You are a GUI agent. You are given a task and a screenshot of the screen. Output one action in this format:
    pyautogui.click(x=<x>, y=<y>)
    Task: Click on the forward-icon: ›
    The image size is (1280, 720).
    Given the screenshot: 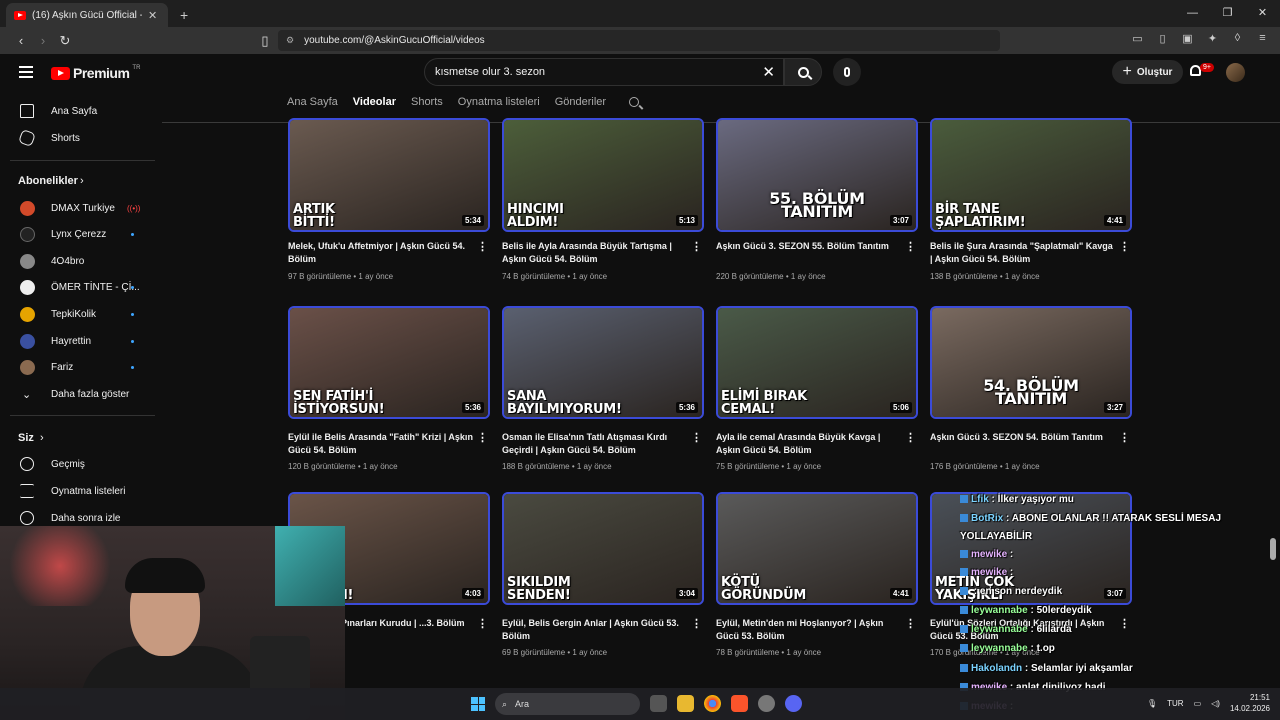 What is the action you would take?
    pyautogui.click(x=43, y=40)
    